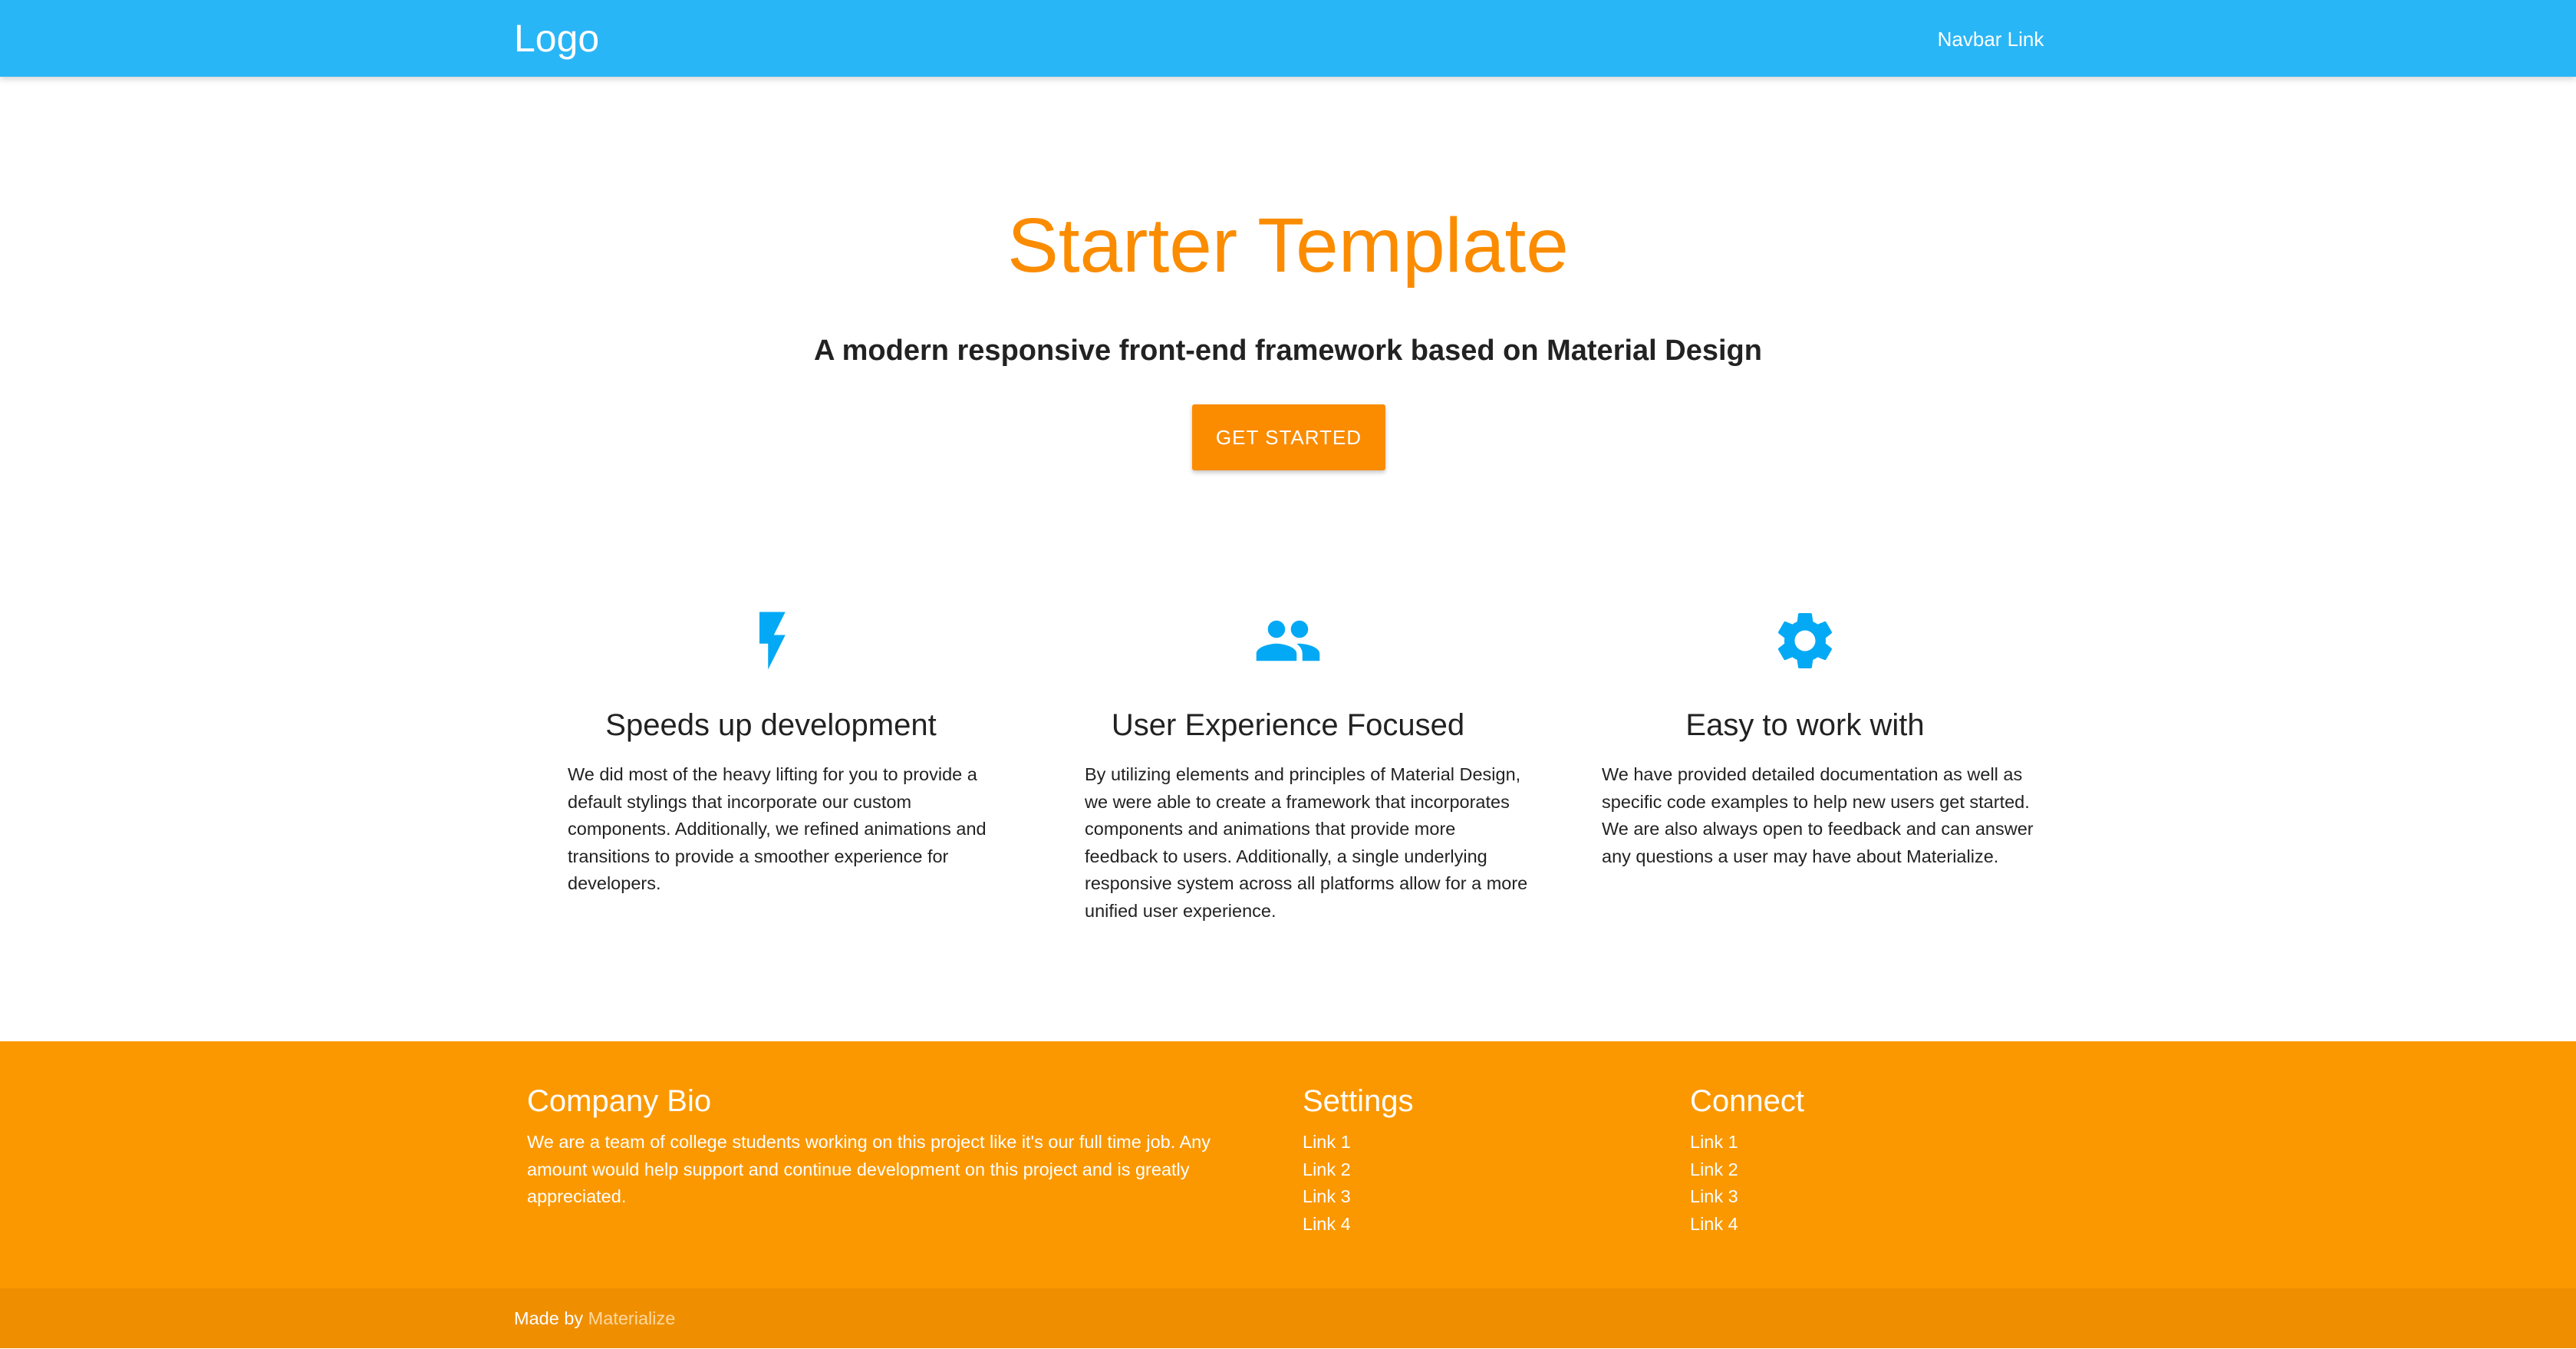 The image size is (2576, 1349). Describe the element at coordinates (1358, 1183) in the screenshot. I see `footer-settings-links: Link 1 Link 2 Link 3 Link 4` at that location.